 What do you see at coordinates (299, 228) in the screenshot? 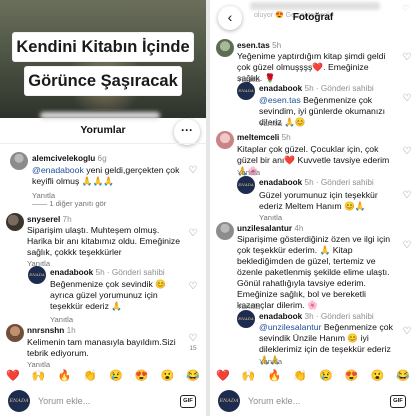
I see `comment-time: 4h` at bounding box center [299, 228].